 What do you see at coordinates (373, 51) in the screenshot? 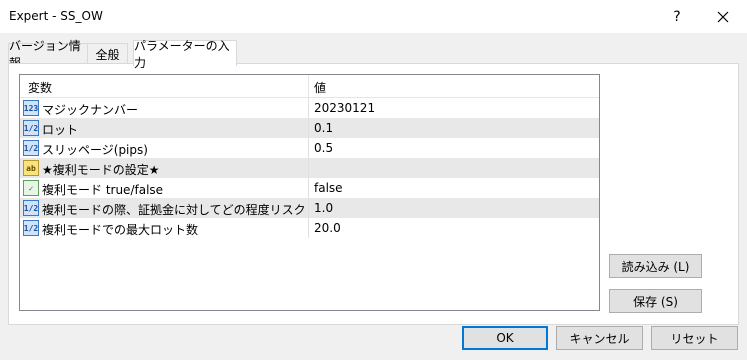
I see `tab-strip: バージョン情報 全般 パラメーターの入力` at bounding box center [373, 51].